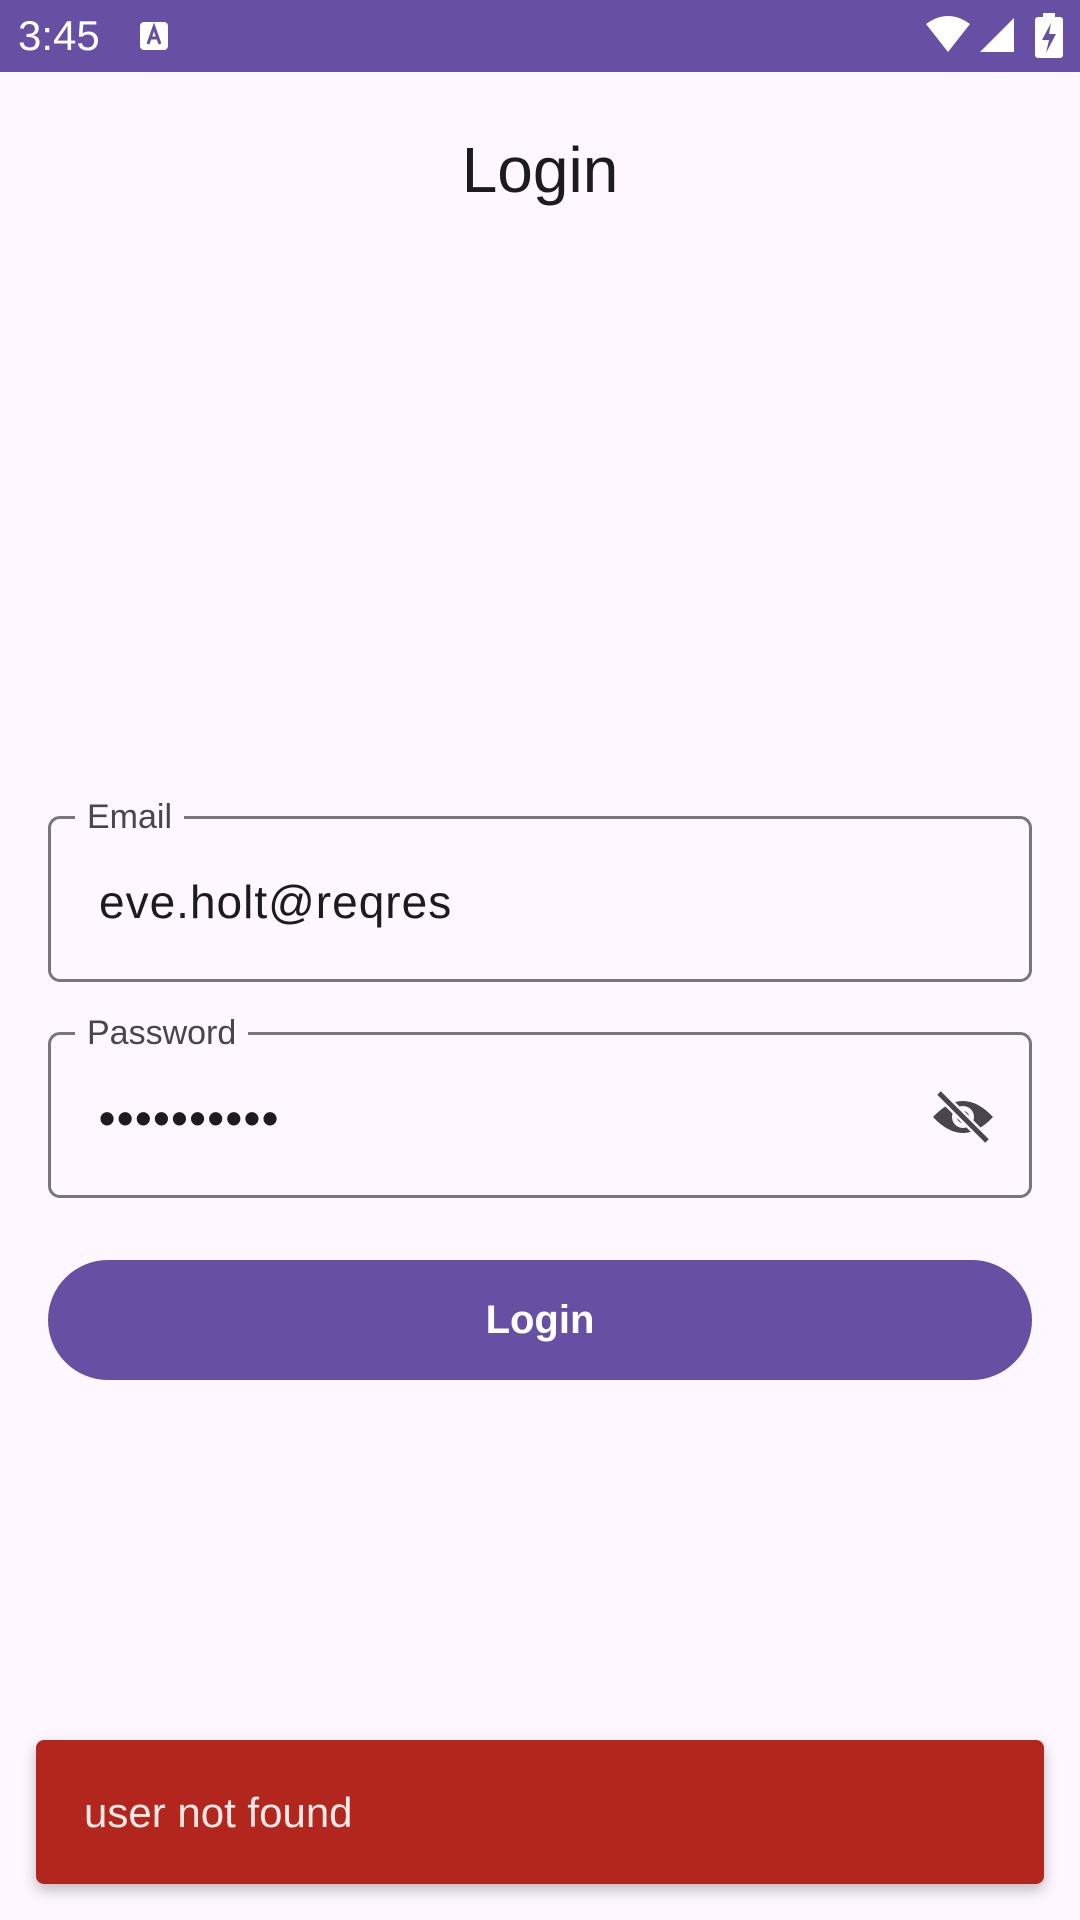  Describe the element at coordinates (540, 1105) in the screenshot. I see `password-field: Password ••••••••••` at that location.